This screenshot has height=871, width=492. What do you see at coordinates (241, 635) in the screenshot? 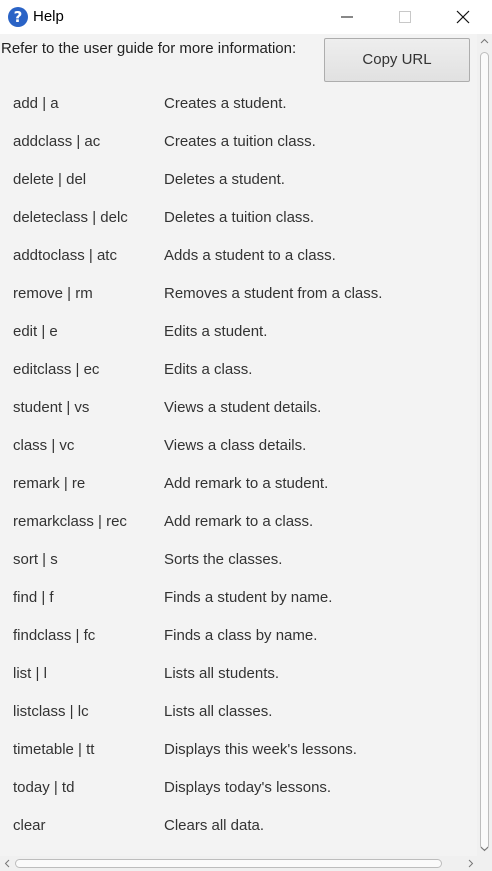
I see `command-description: Finds a class by name.` at bounding box center [241, 635].